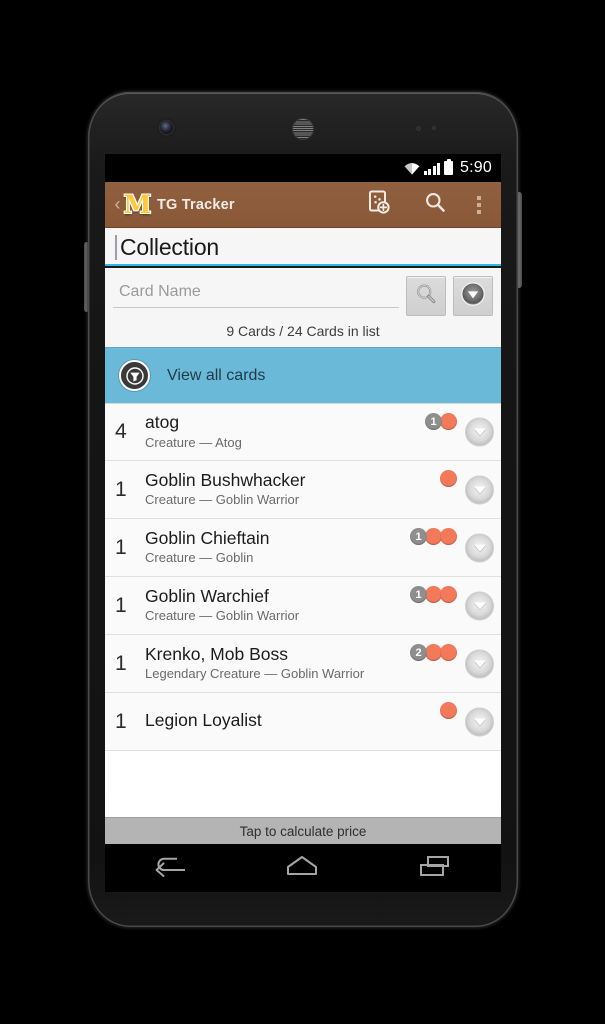  What do you see at coordinates (303, 168) in the screenshot?
I see `status-bar: 5:90` at bounding box center [303, 168].